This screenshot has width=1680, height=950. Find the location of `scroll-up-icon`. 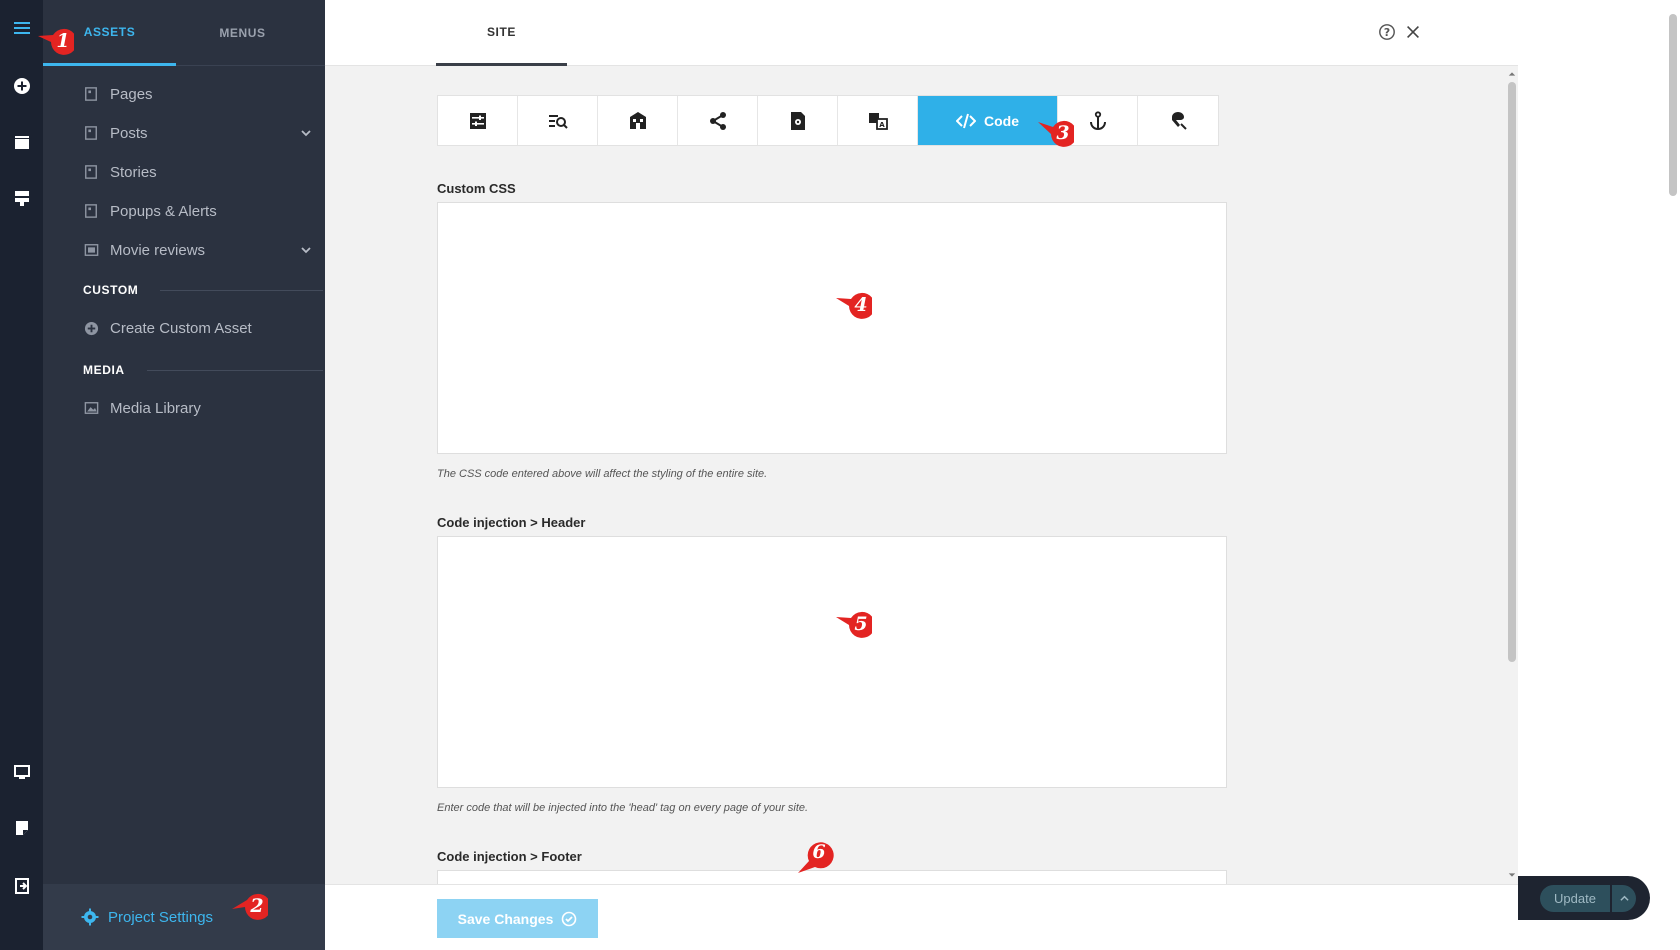

scroll-up-icon is located at coordinates (1512, 74).